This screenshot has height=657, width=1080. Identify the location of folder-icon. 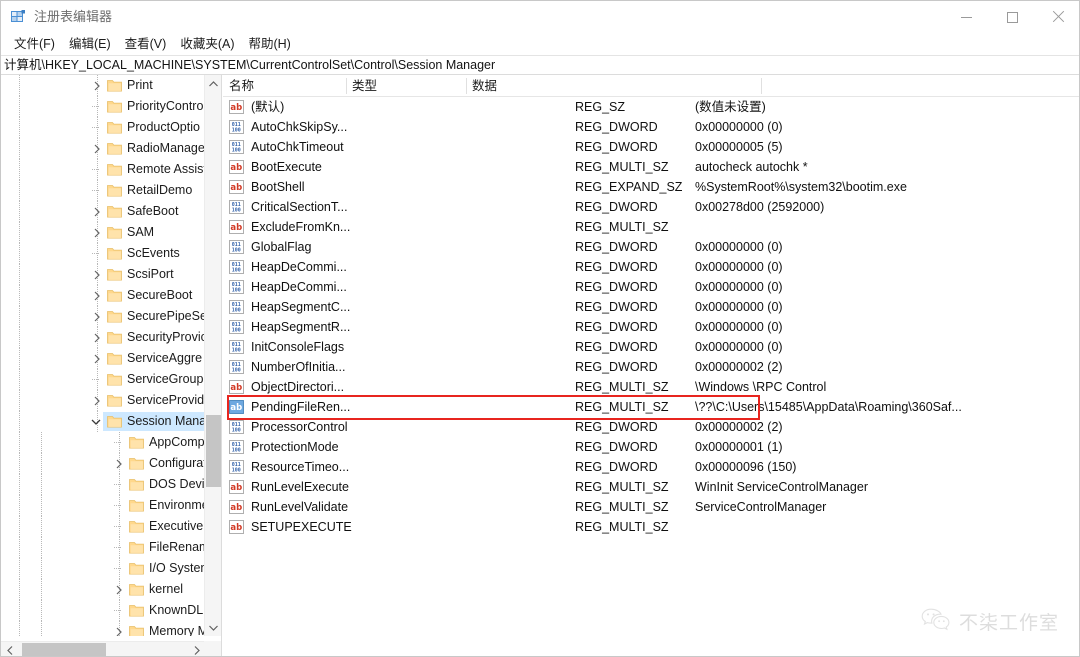
(136, 463).